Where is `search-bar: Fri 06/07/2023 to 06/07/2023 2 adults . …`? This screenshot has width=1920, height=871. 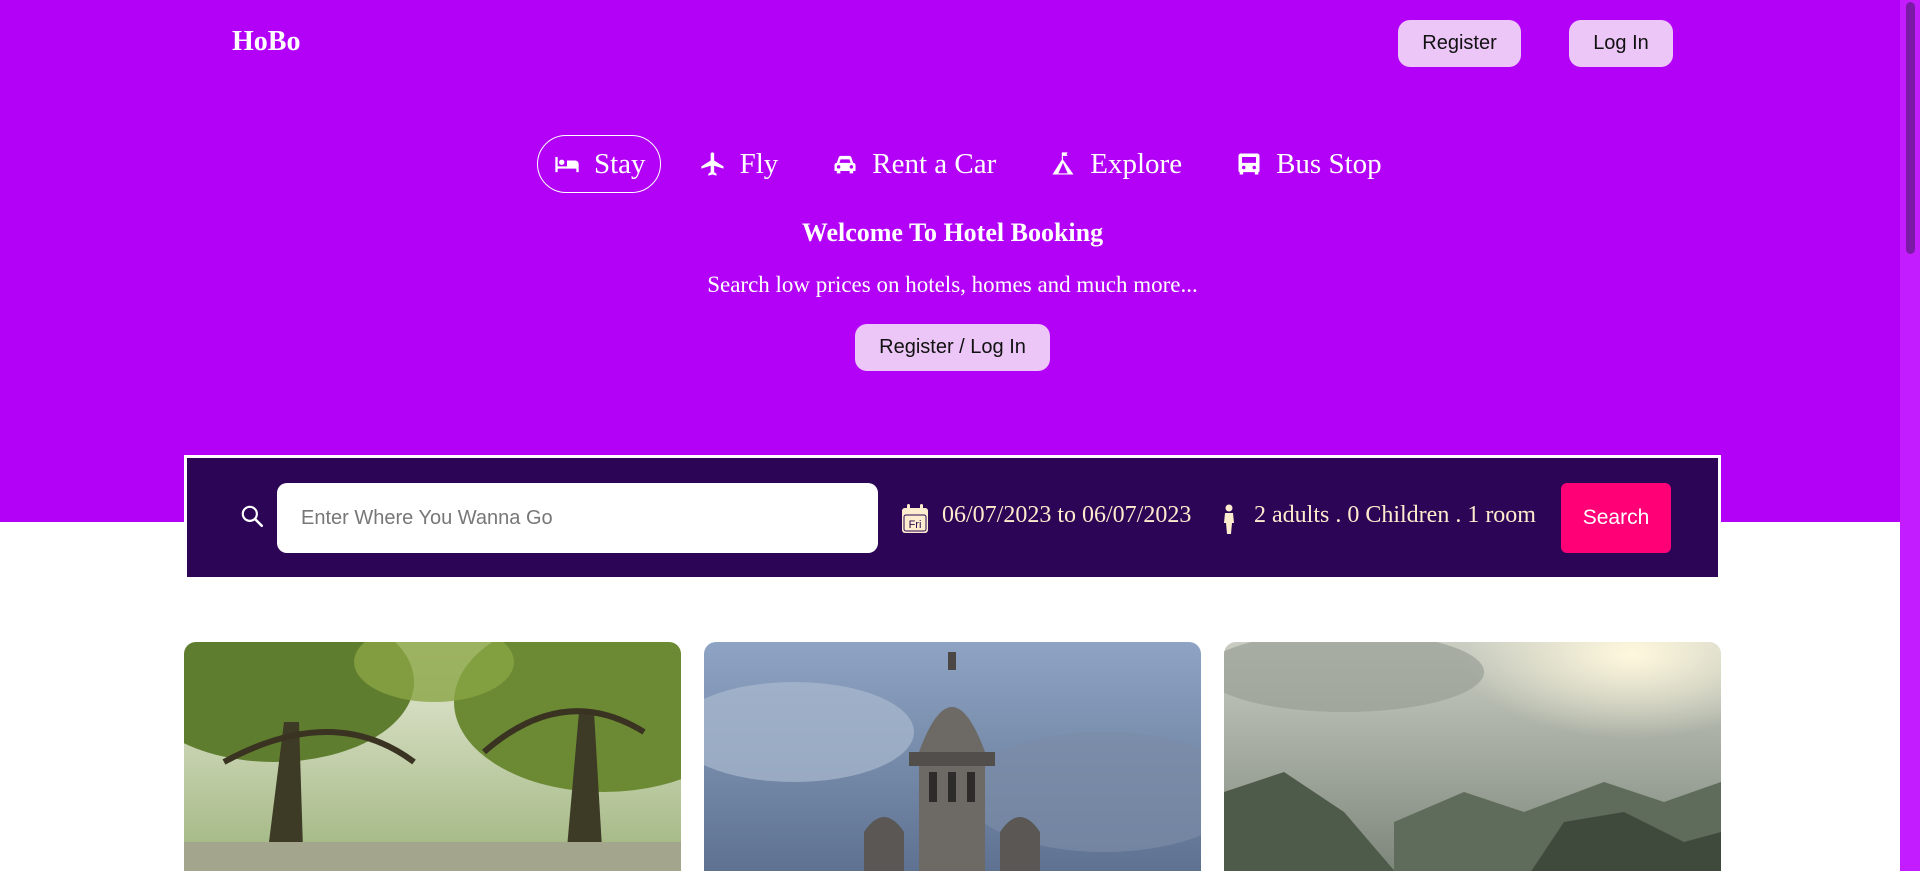 search-bar: Fri 06/07/2023 to 06/07/2023 2 adults . … is located at coordinates (952, 516).